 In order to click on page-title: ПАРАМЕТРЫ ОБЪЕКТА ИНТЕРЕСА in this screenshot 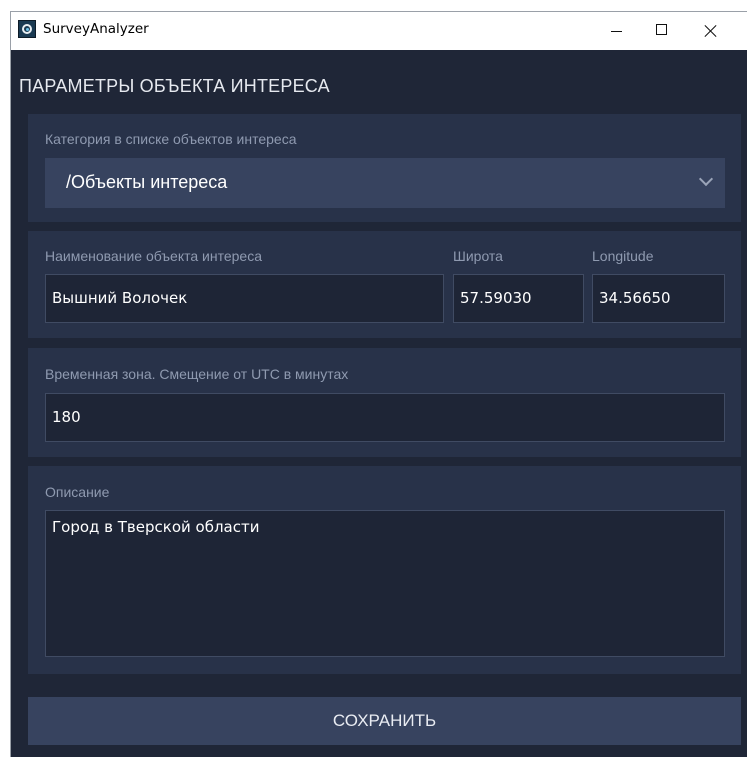, I will do `click(174, 86)`.